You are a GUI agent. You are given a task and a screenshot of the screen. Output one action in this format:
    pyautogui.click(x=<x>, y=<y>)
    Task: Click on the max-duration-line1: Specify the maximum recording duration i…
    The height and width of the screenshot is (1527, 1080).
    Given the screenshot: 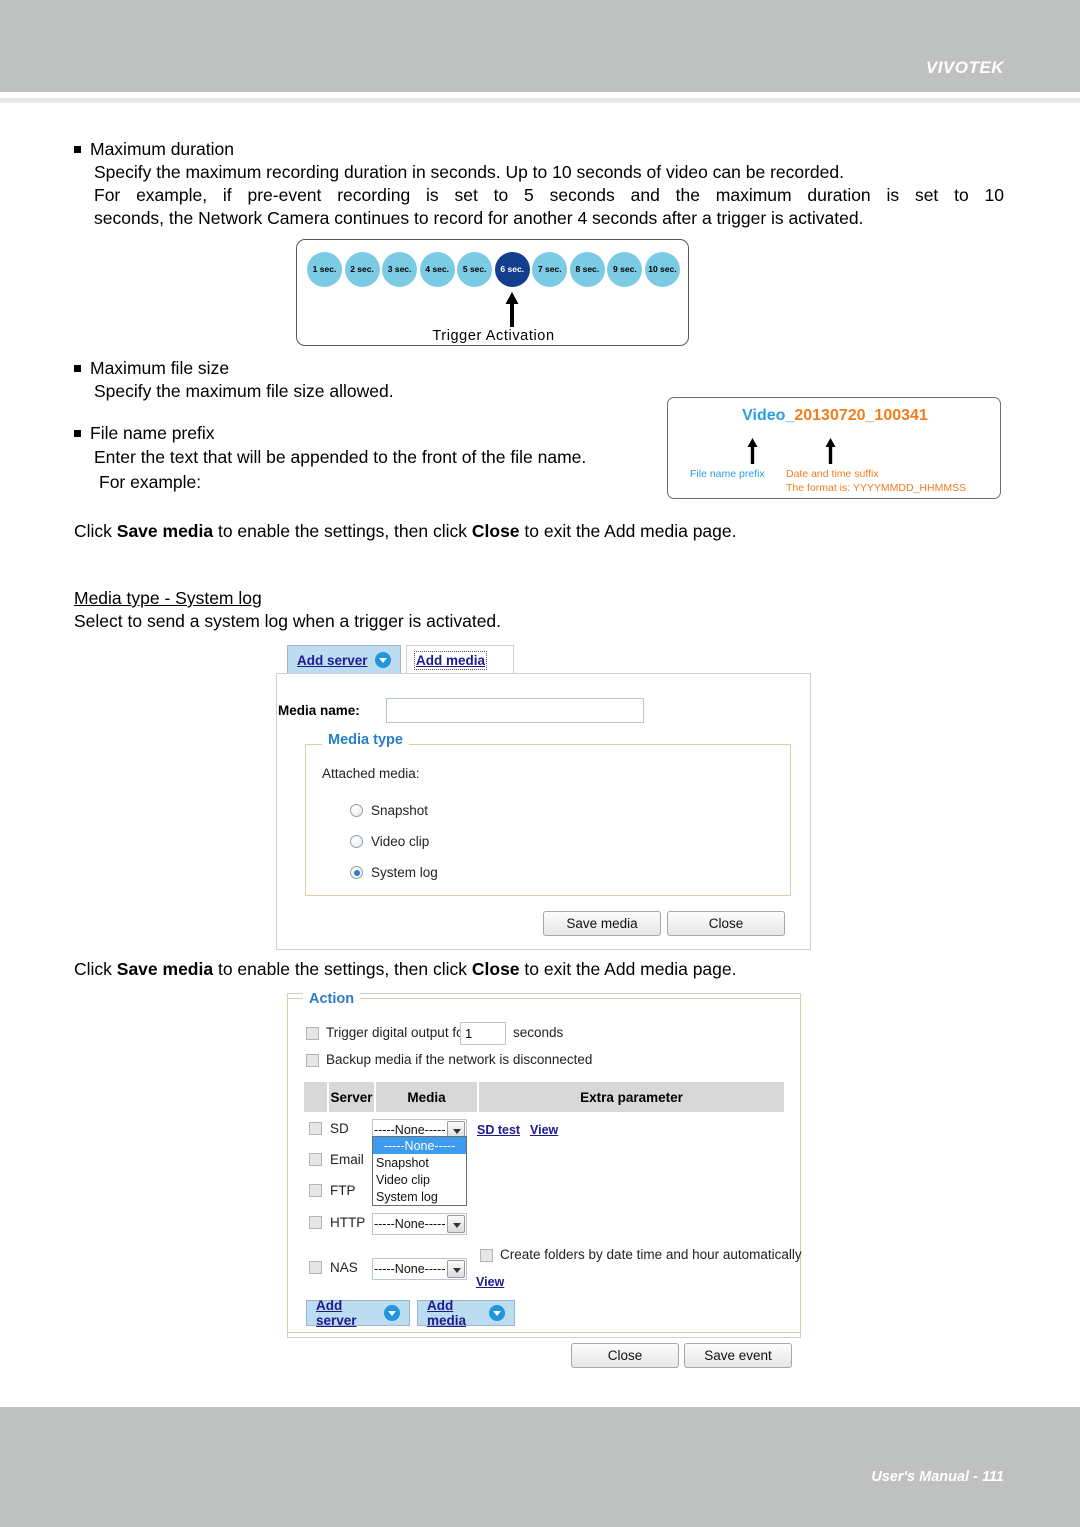 What is the action you would take?
    pyautogui.click(x=469, y=172)
    